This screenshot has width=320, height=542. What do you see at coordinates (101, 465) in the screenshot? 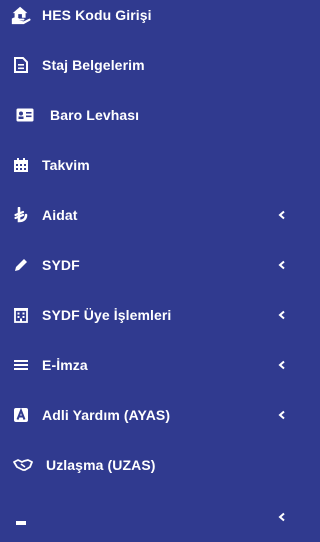
I see `sidebar-item-label: Uzlaşma (UZAS)` at bounding box center [101, 465].